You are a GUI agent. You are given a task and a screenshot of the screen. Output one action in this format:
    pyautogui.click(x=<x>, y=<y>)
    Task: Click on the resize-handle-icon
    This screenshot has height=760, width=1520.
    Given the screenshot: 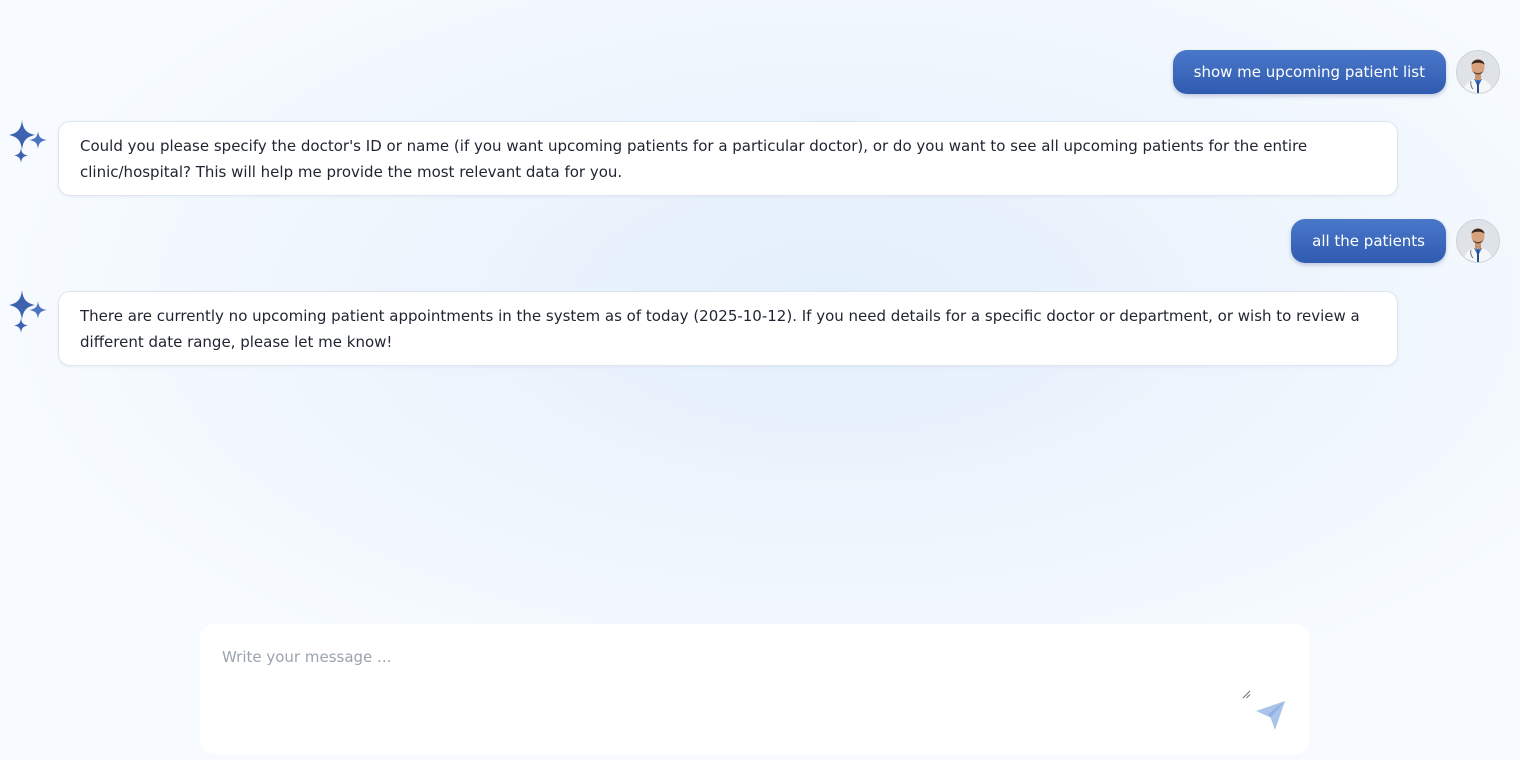 What is the action you would take?
    pyautogui.click(x=1246, y=694)
    